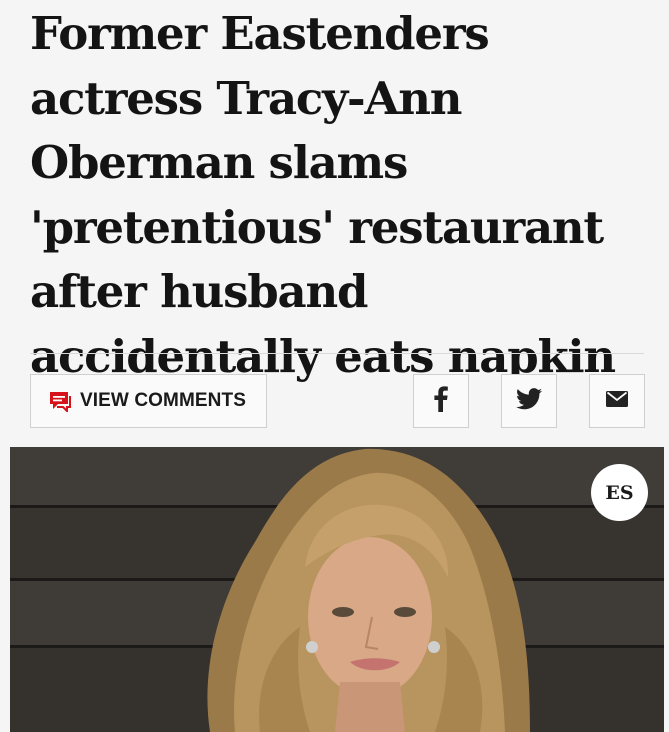 The height and width of the screenshot is (732, 669). I want to click on facebook-icon, so click(441, 401).